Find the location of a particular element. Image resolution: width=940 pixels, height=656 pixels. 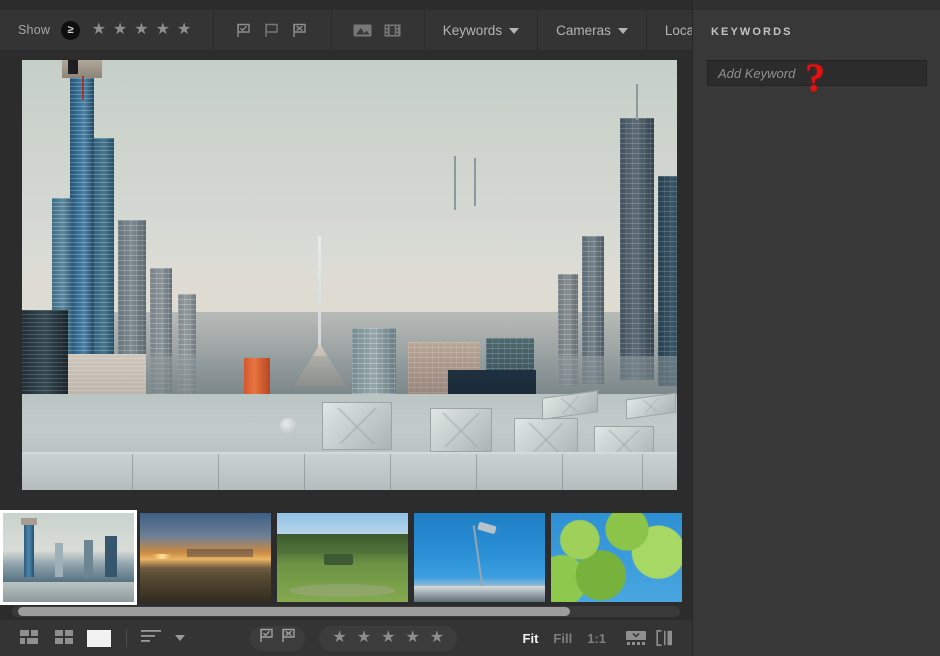

flag-filter-group is located at coordinates (278, 638).